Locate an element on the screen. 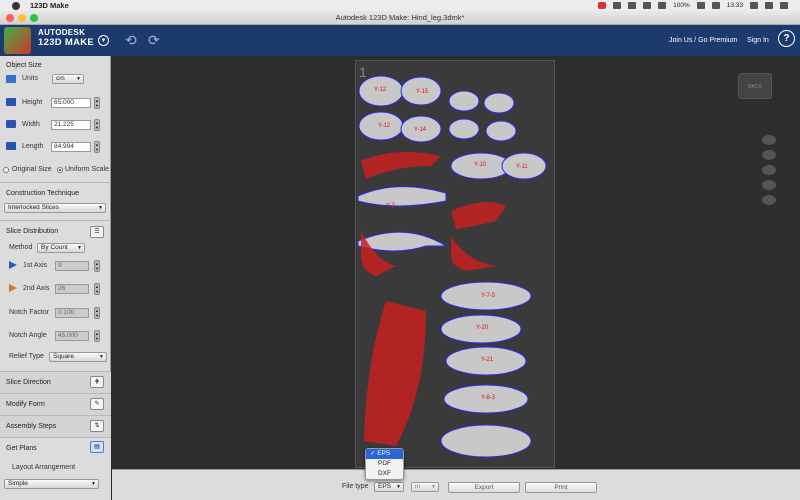  file-type-option-dxf: DXF is located at coordinates (384, 474).